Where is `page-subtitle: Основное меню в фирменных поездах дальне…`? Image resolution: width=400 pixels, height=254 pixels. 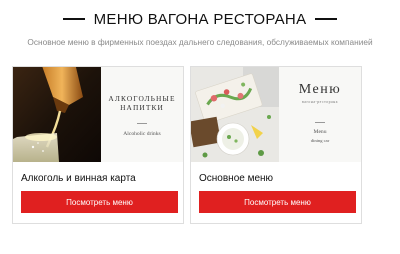
page-subtitle: Основное меню в фирменных поездах дальне… is located at coordinates (200, 42).